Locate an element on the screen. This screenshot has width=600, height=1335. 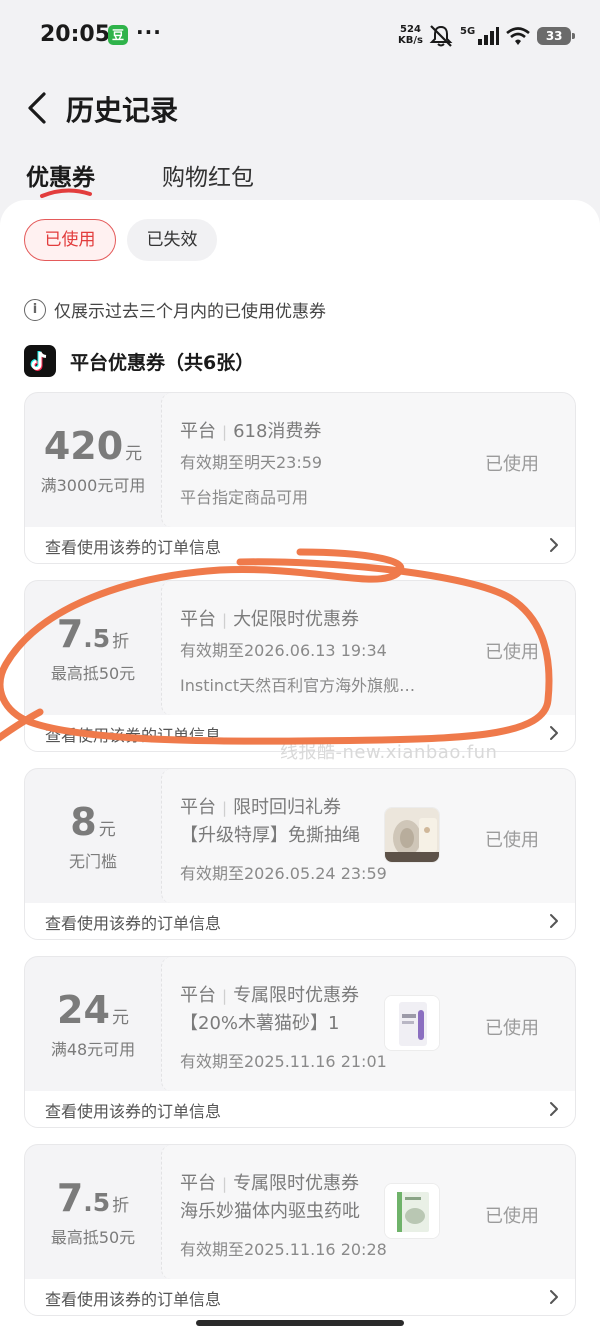
coupon-condition: 最高抵50元 is located at coordinates (93, 673).